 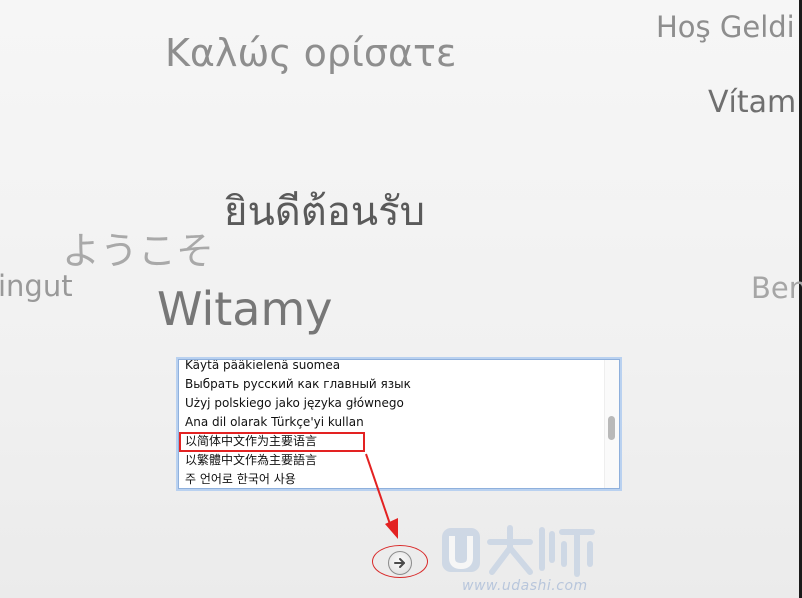 I want to click on arrow-right-icon, so click(x=399, y=563).